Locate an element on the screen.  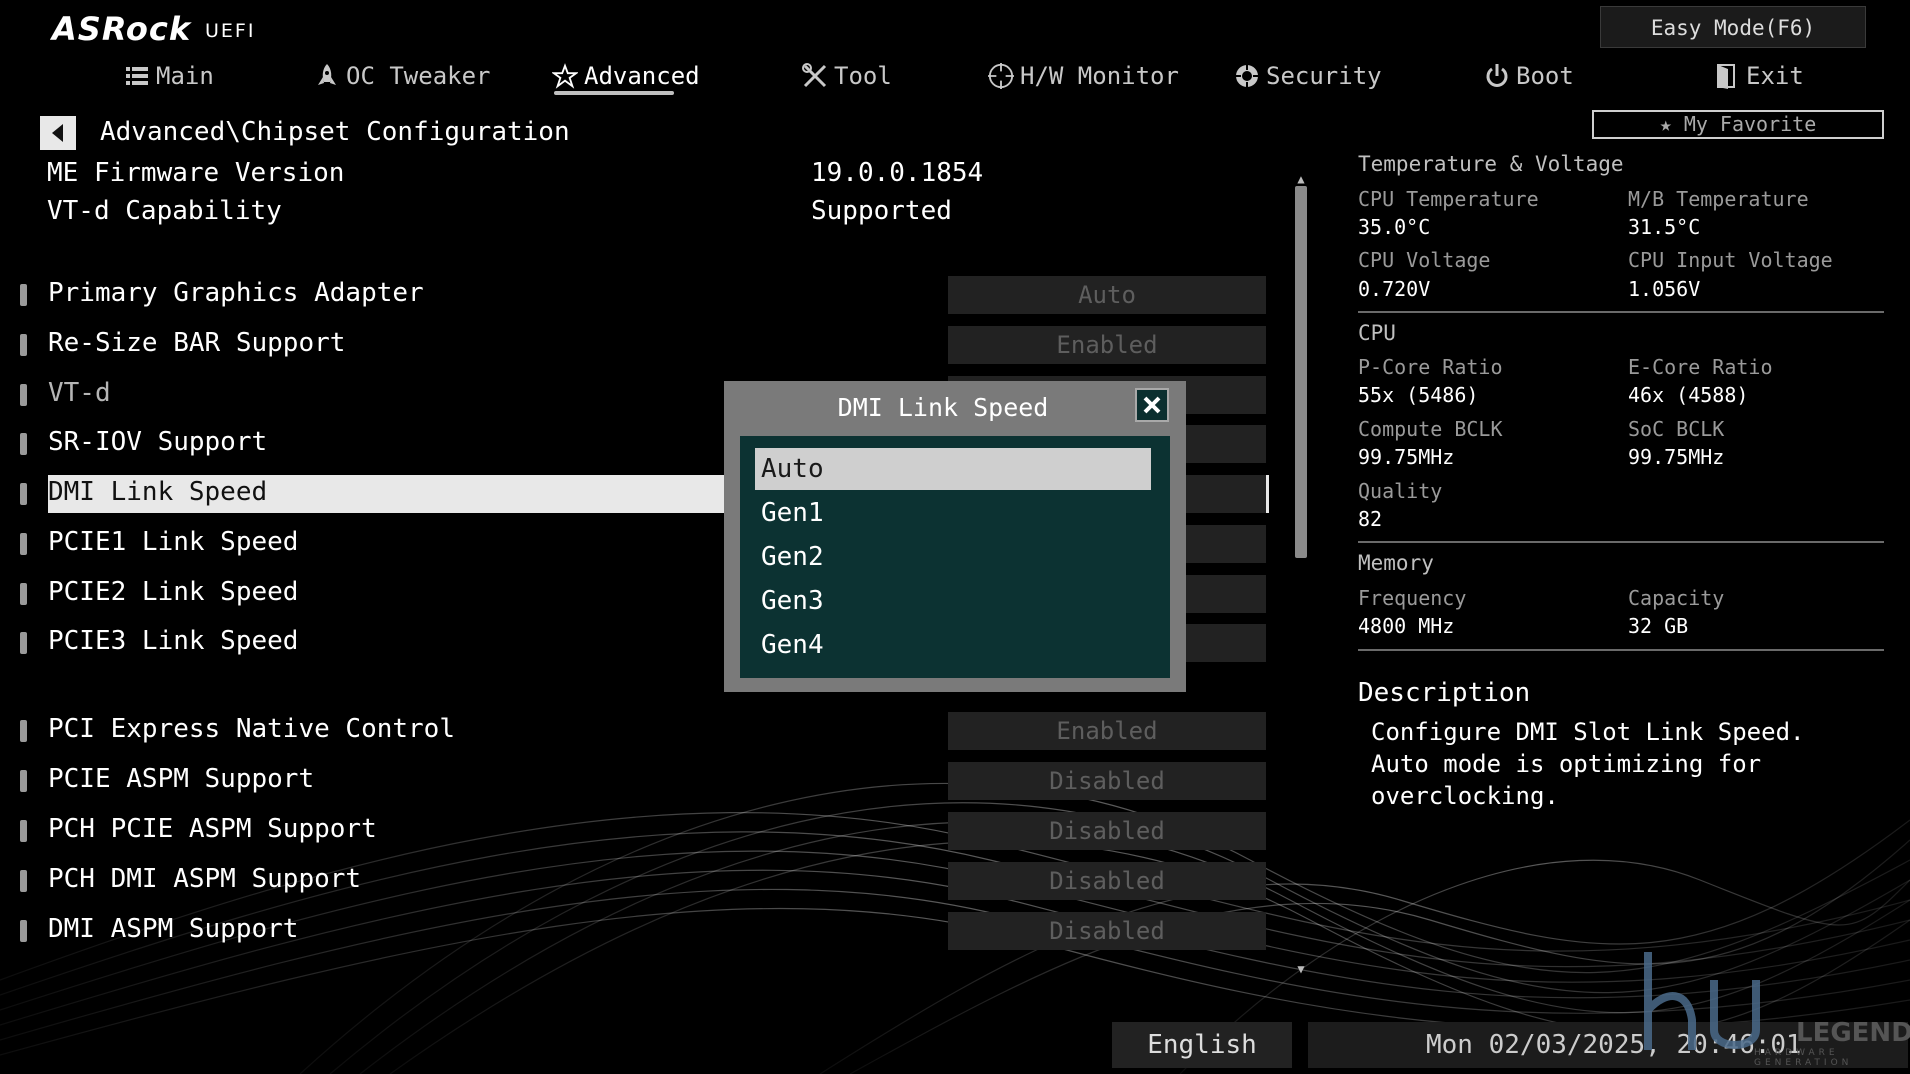
star-icon is located at coordinates (565, 76).